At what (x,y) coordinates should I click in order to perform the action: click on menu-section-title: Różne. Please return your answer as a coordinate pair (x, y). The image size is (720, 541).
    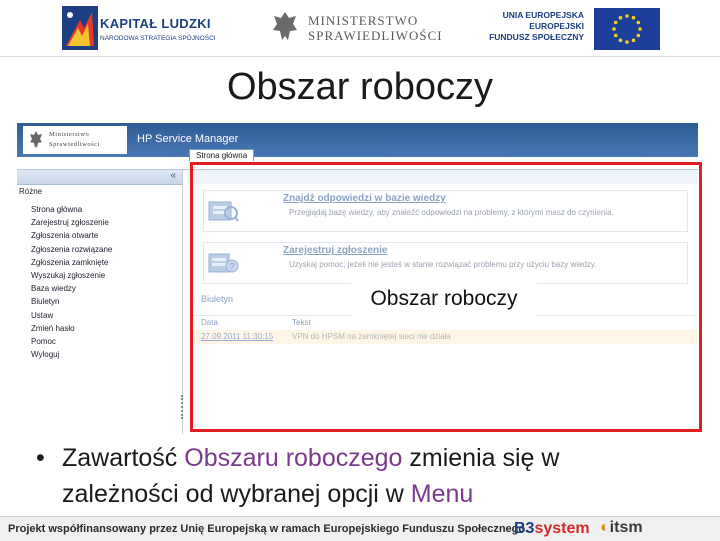
    Looking at the image, I should click on (30, 191).